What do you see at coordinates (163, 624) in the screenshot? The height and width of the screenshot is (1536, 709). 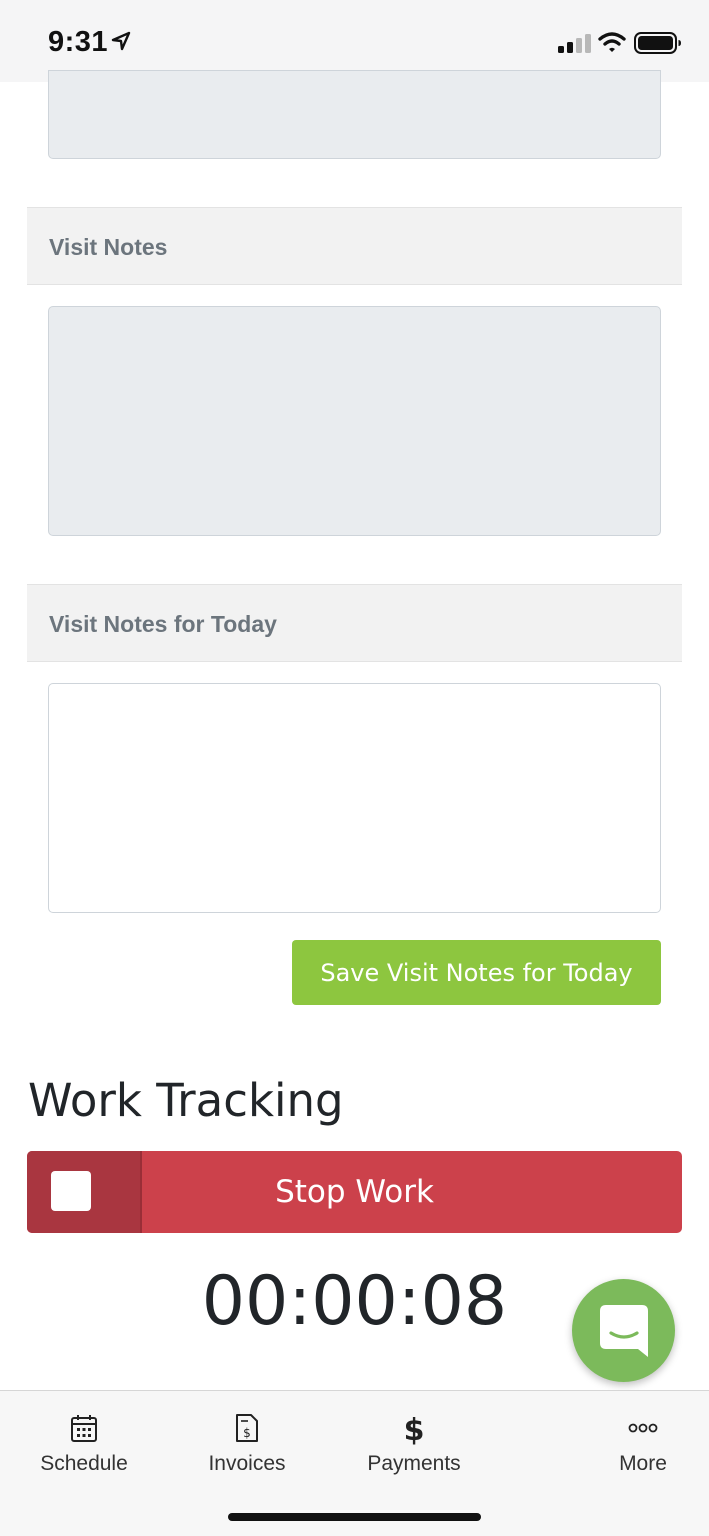 I see `visit-notes-today-title: Visit Notes for Today` at bounding box center [163, 624].